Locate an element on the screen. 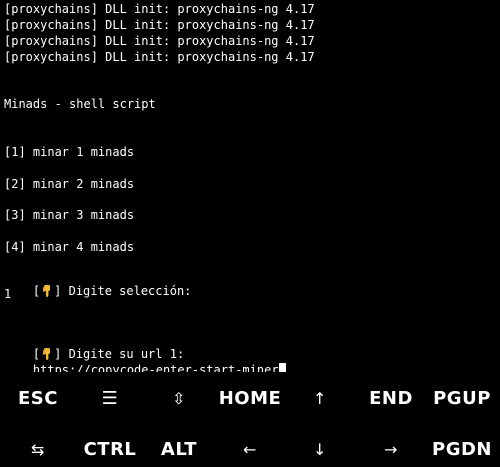  arrow-left-key: ← is located at coordinates (250, 449).